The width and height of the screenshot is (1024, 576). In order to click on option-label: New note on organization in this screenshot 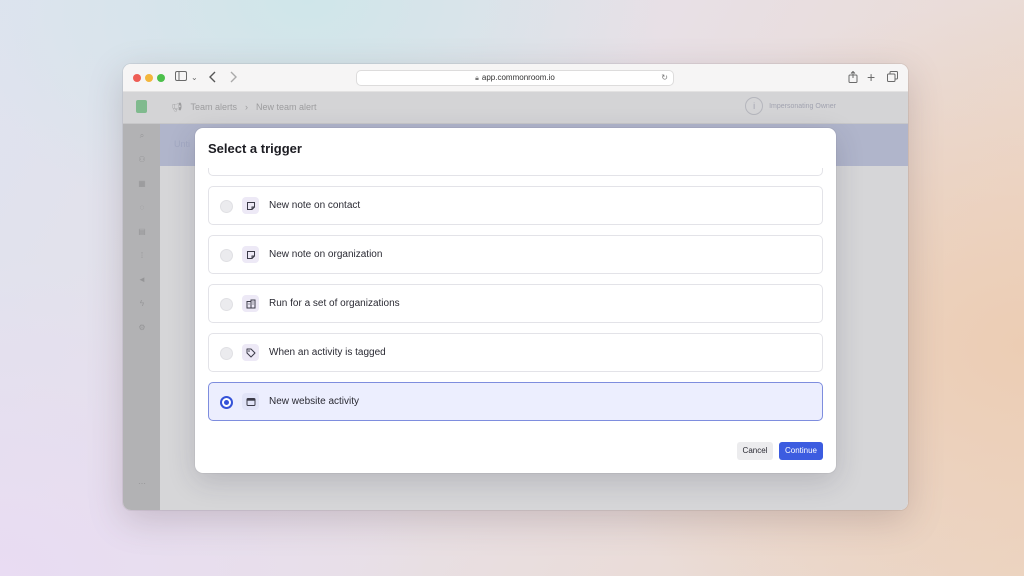, I will do `click(326, 254)`.